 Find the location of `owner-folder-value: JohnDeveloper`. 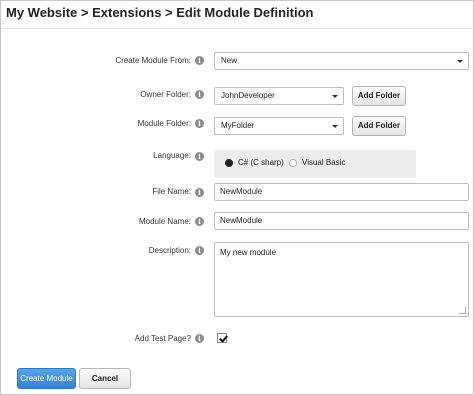

owner-folder-value: JohnDeveloper is located at coordinates (248, 95).